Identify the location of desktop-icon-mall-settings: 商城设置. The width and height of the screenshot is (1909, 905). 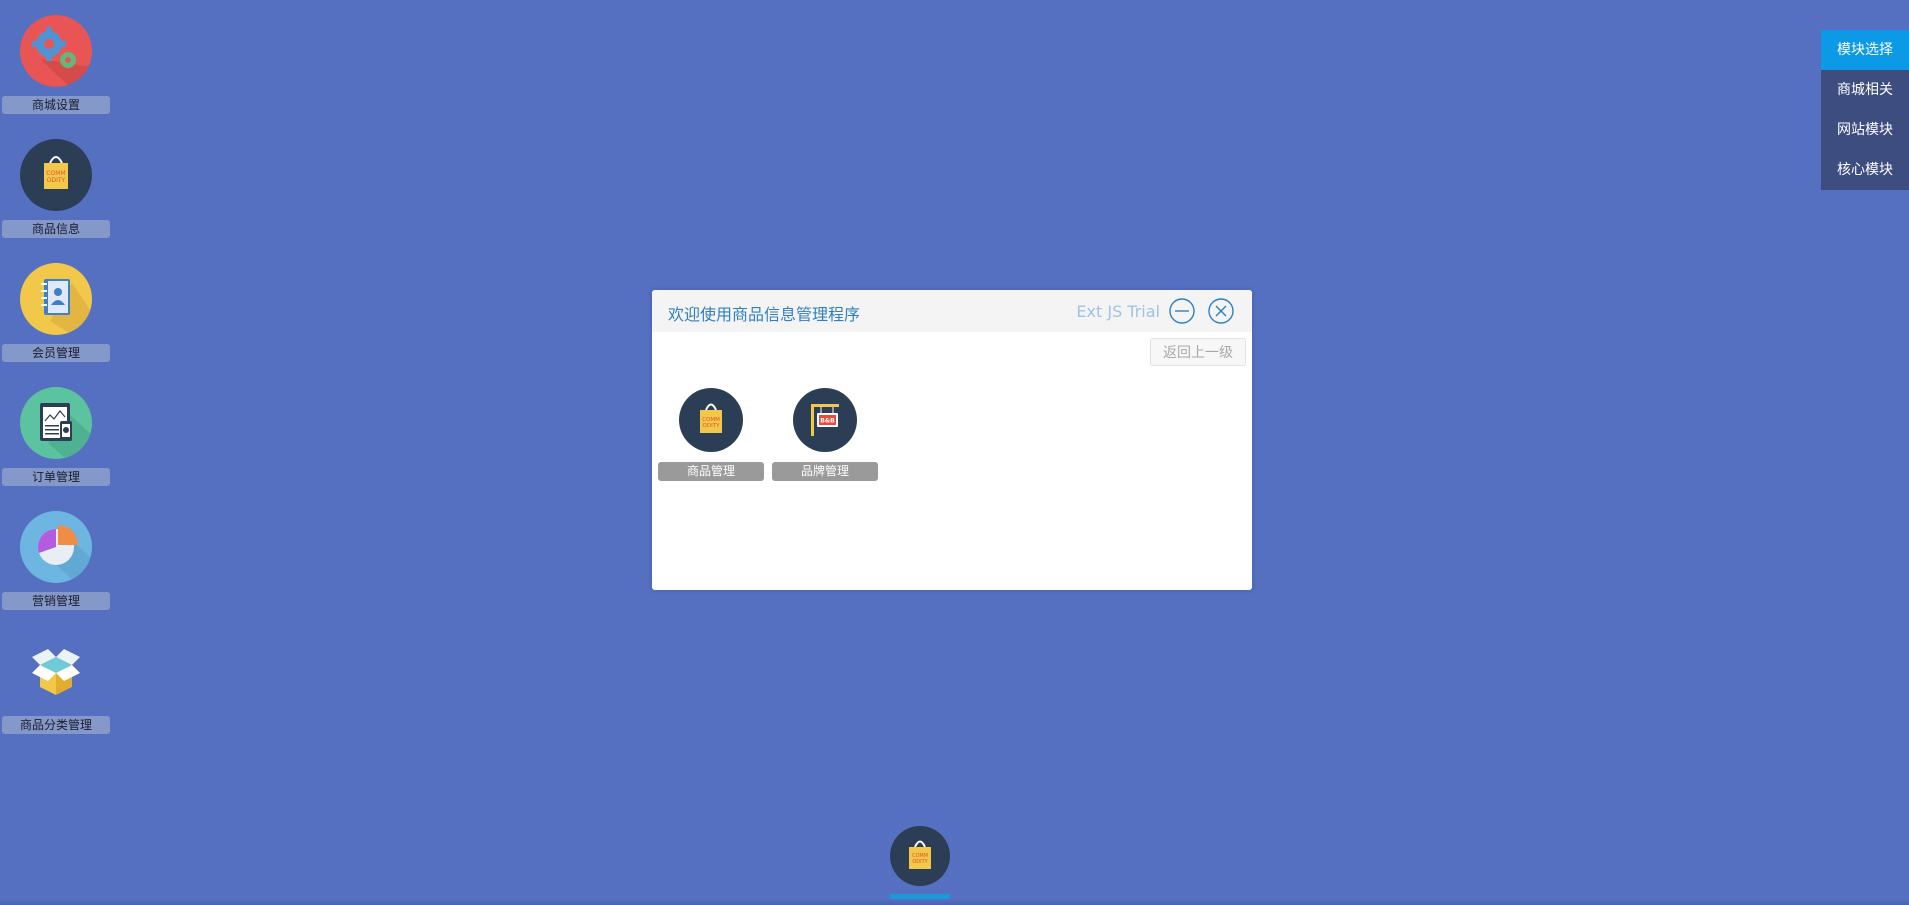
(56, 64).